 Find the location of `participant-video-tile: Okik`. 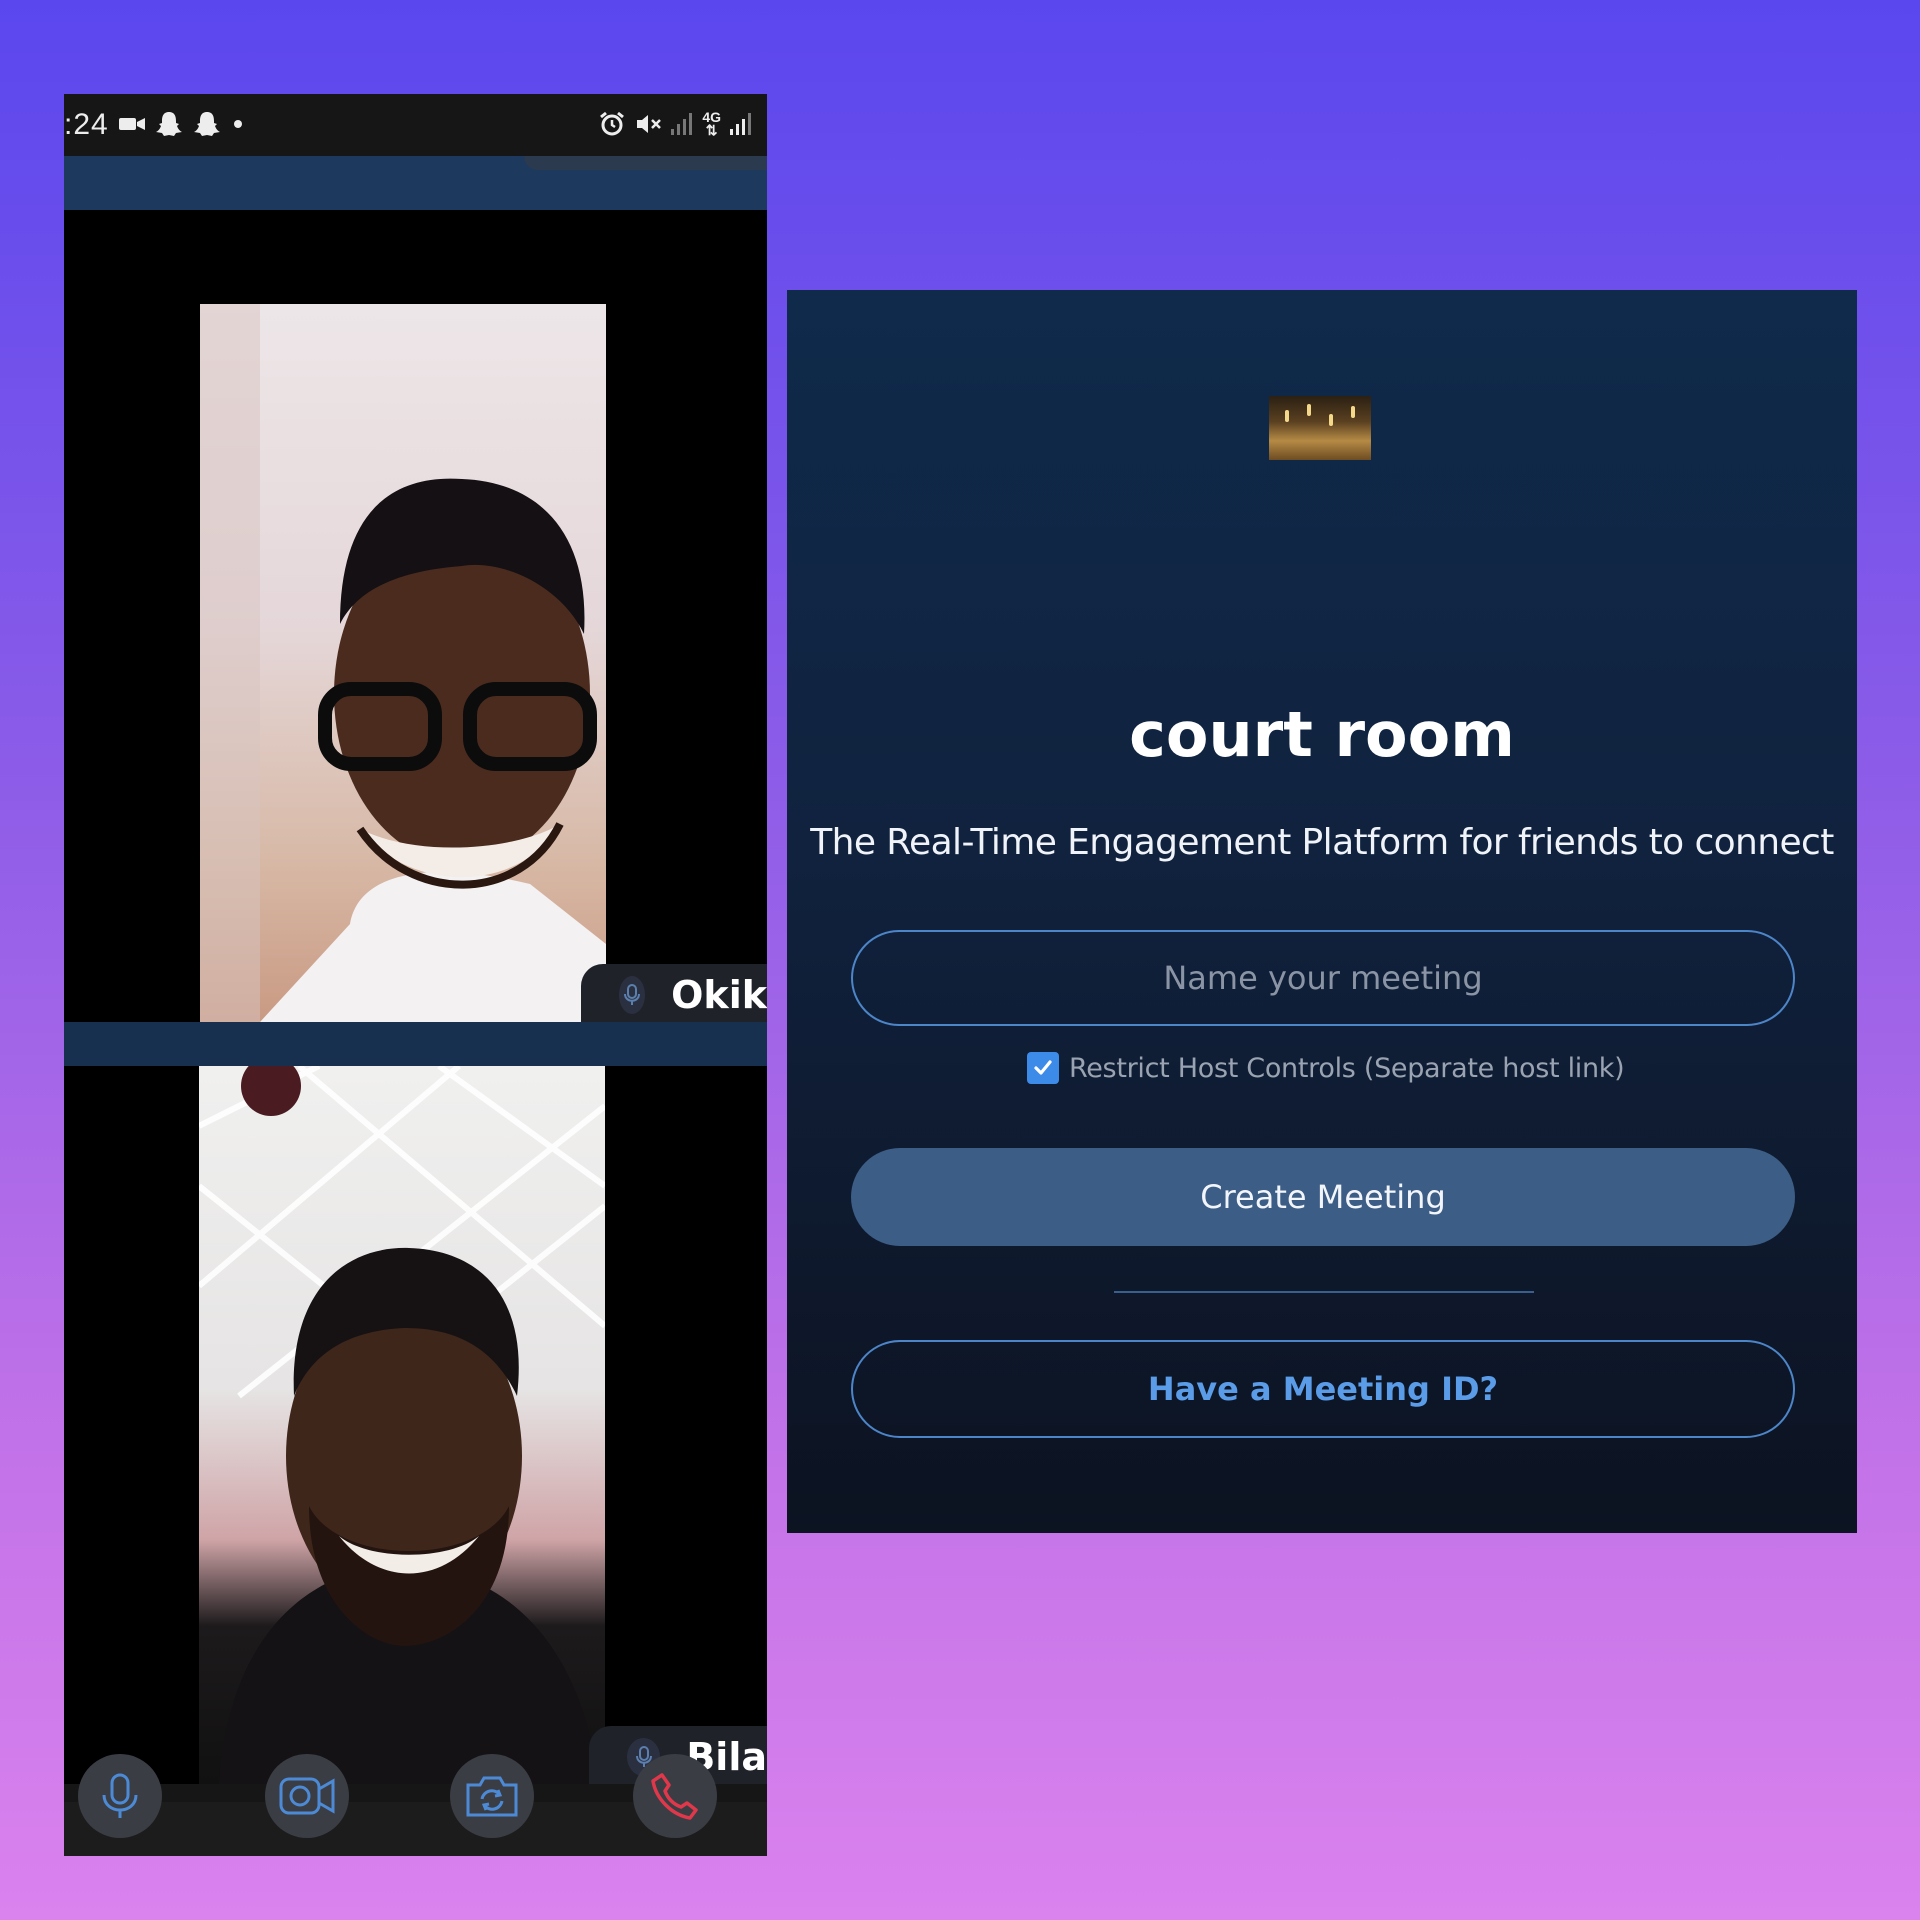

participant-video-tile: Okik is located at coordinates (415, 663).